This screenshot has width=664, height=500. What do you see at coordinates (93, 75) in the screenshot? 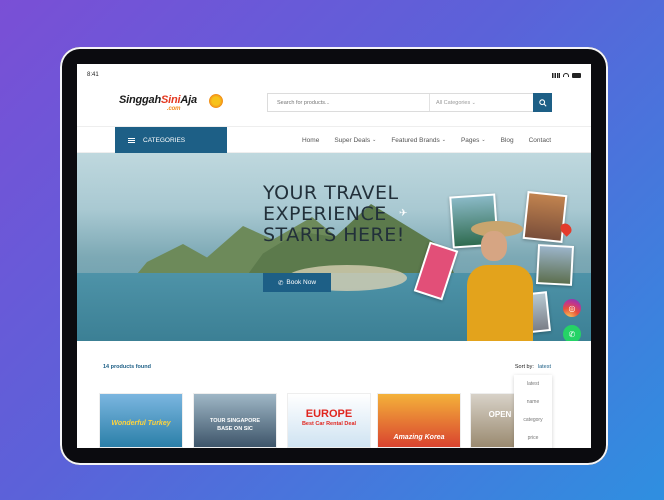
I see `status-time: 8:41` at bounding box center [93, 75].